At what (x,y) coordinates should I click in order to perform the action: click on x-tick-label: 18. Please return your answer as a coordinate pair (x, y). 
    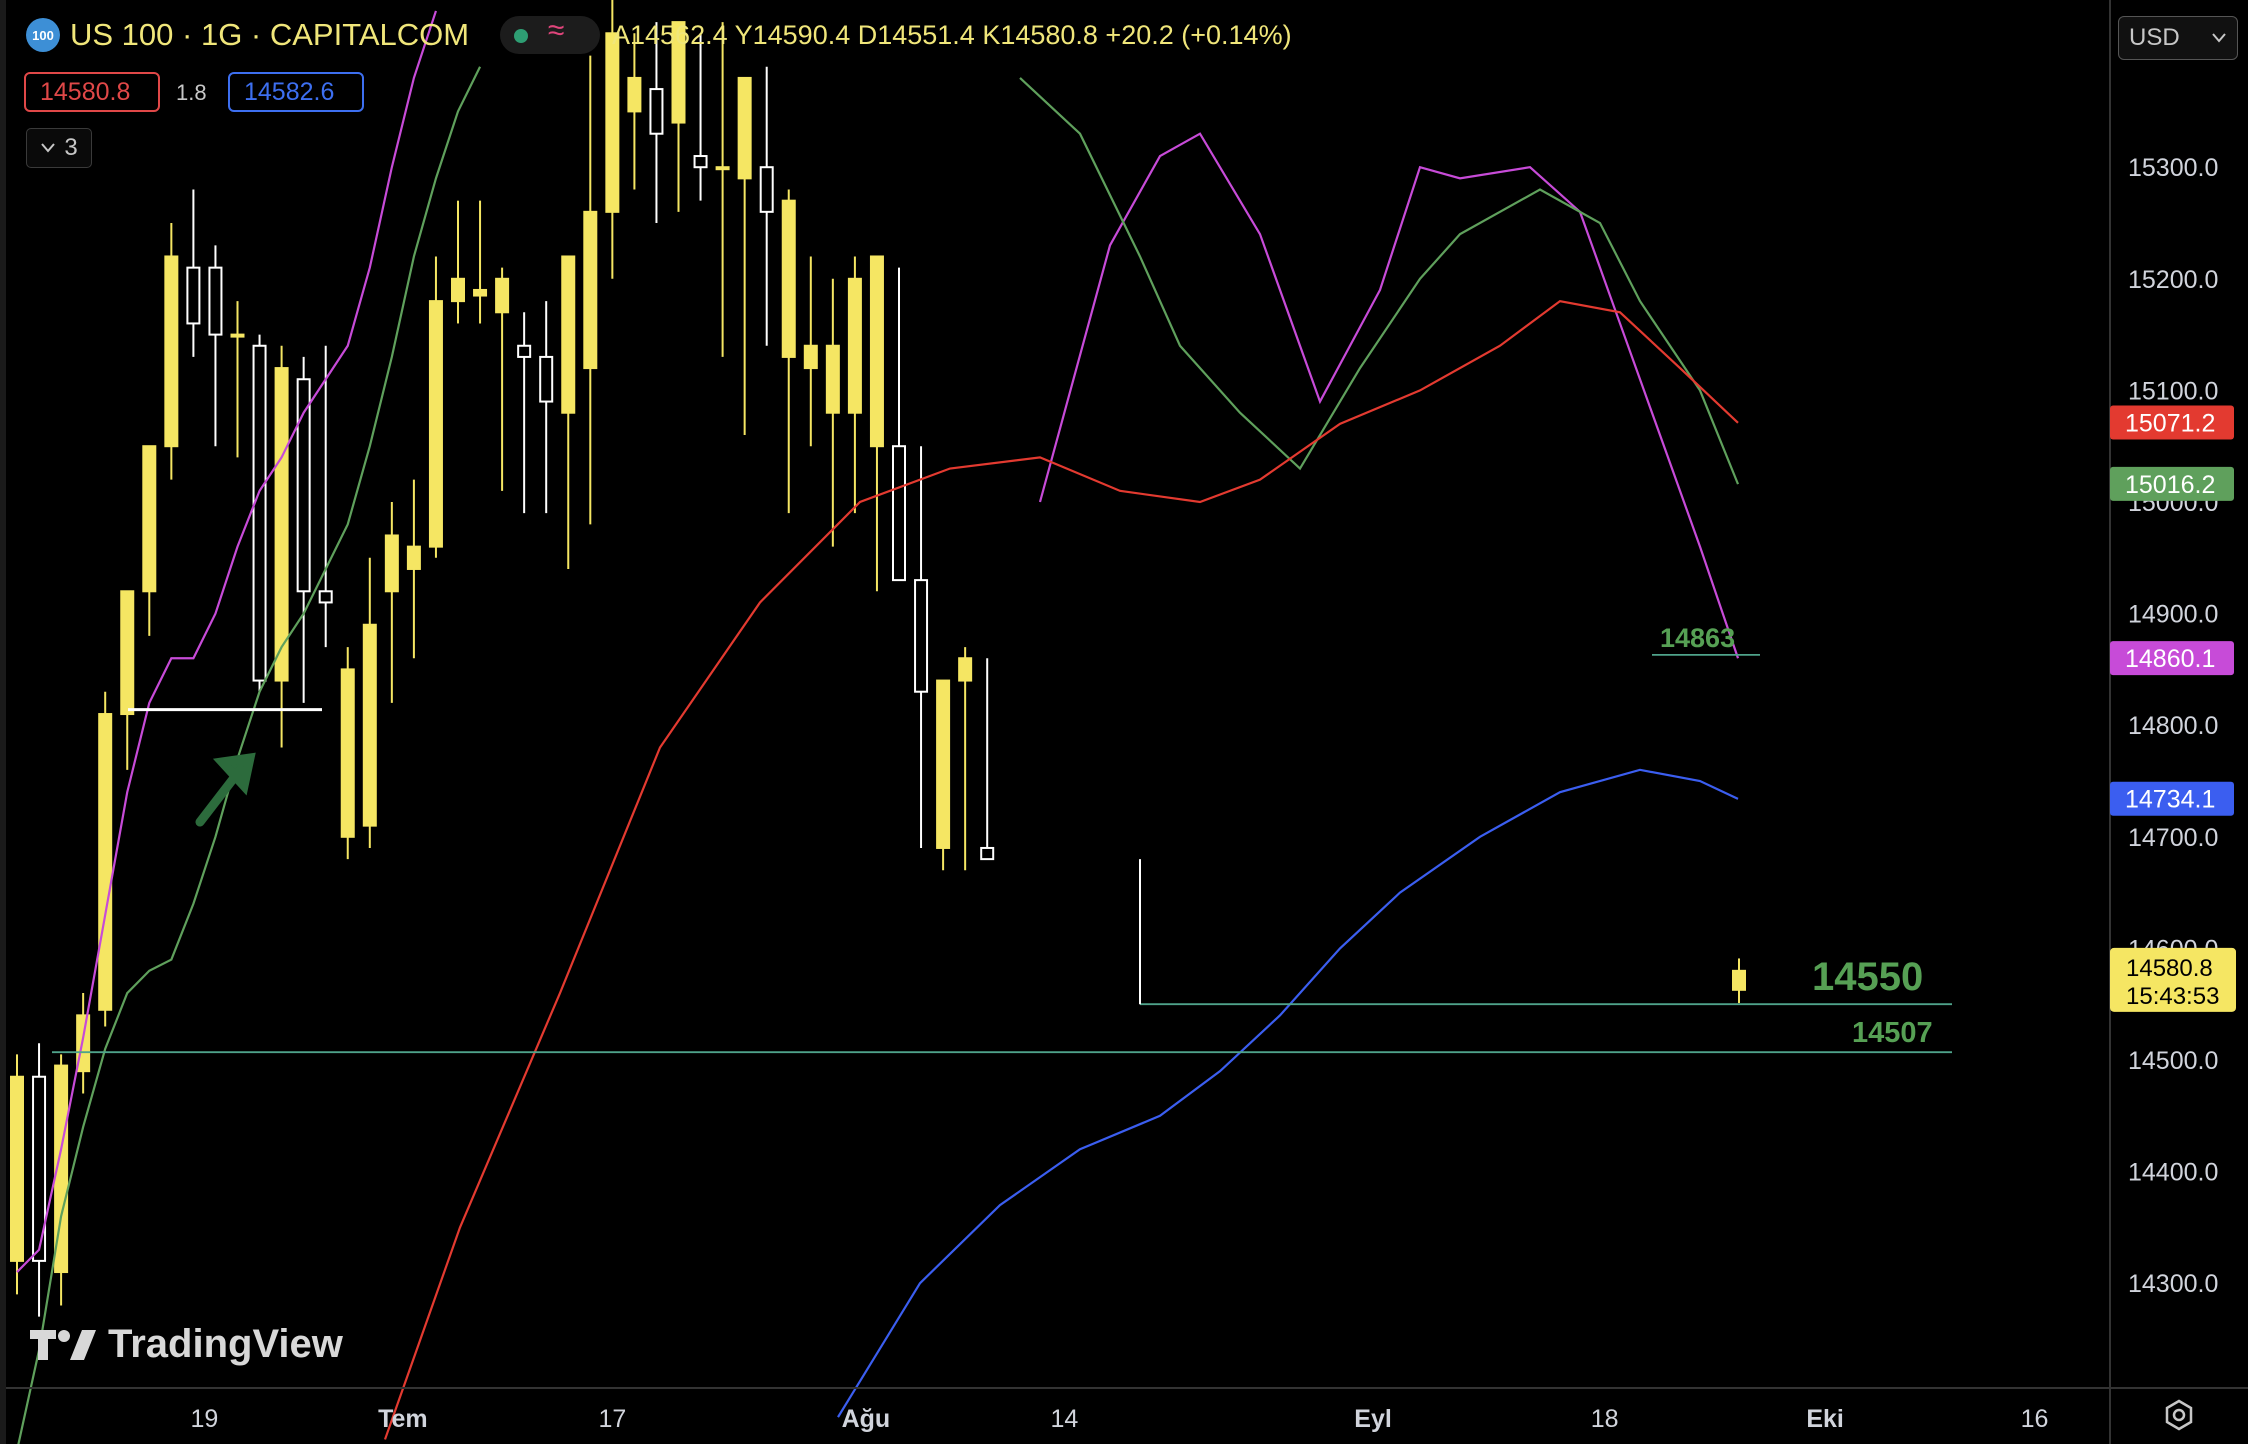
    Looking at the image, I should click on (1605, 1419).